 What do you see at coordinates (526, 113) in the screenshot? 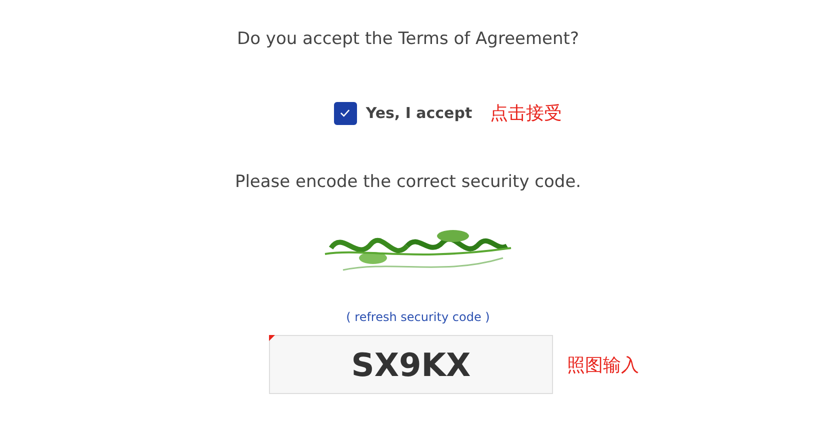
I see `annotation-text: 点击接受` at bounding box center [526, 113].